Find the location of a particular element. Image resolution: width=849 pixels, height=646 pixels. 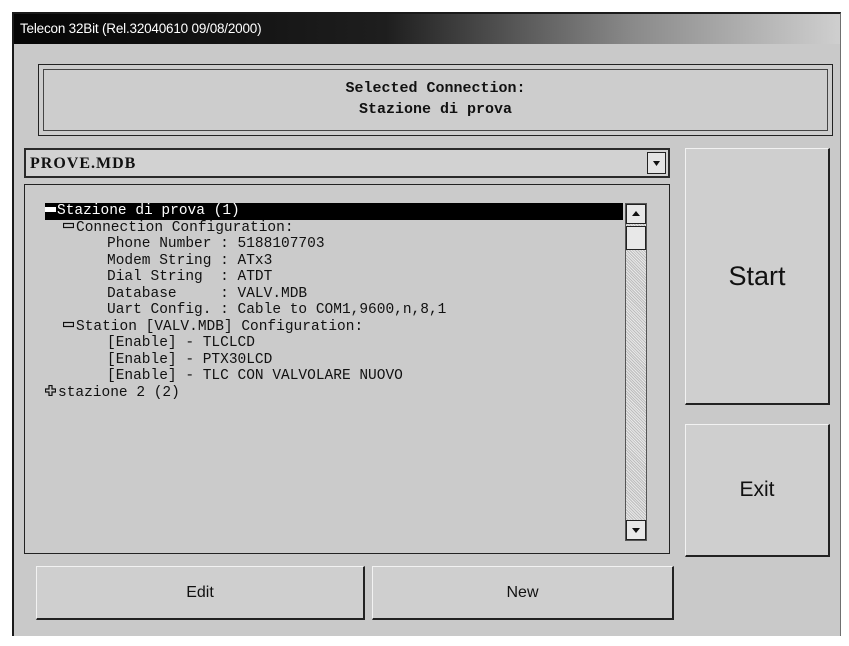

tree-item-label: Station [VALV.MDB] Configuration: is located at coordinates (220, 326).